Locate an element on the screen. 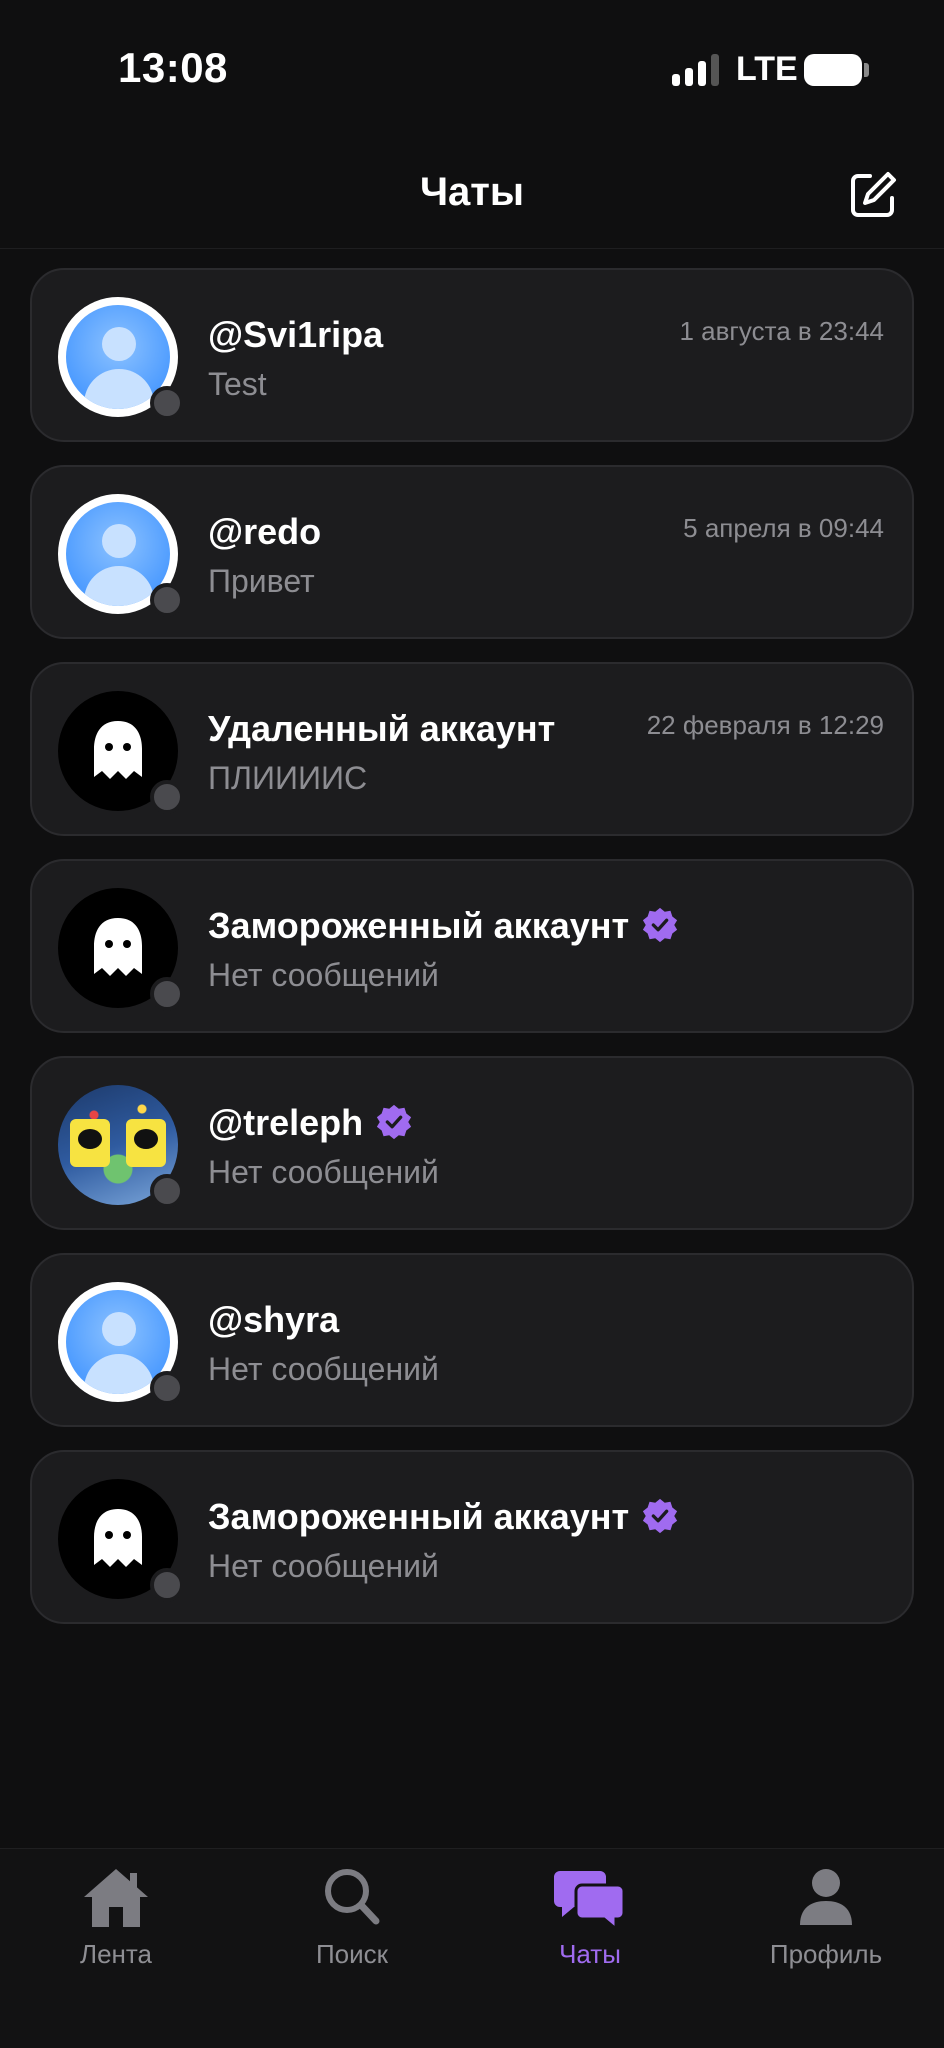 The width and height of the screenshot is (944, 2048). home-icon is located at coordinates (116, 1898).